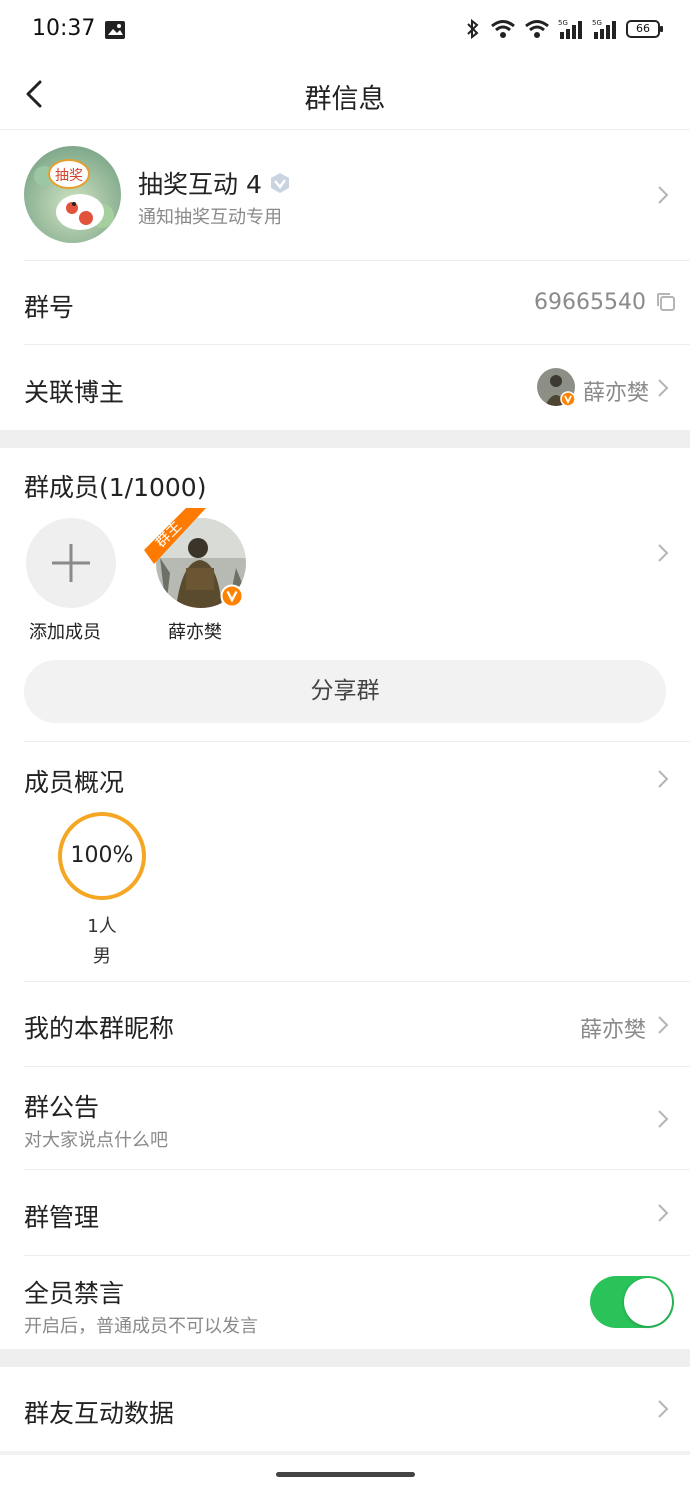 Image resolution: width=690 pixels, height=1495 pixels. Describe the element at coordinates (195, 632) in the screenshot. I see `owner-name: 薛亦樊` at that location.